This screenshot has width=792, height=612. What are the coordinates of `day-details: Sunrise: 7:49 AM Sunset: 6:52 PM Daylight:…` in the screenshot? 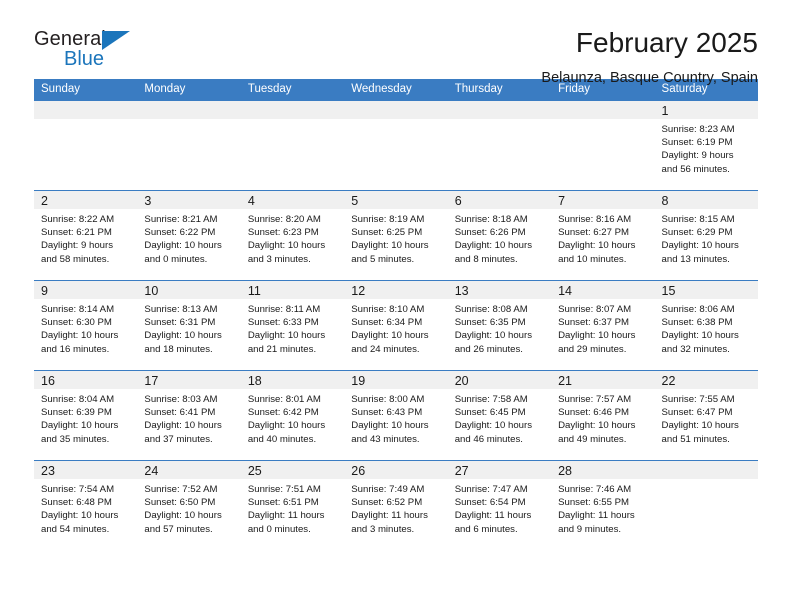 It's located at (395, 507).